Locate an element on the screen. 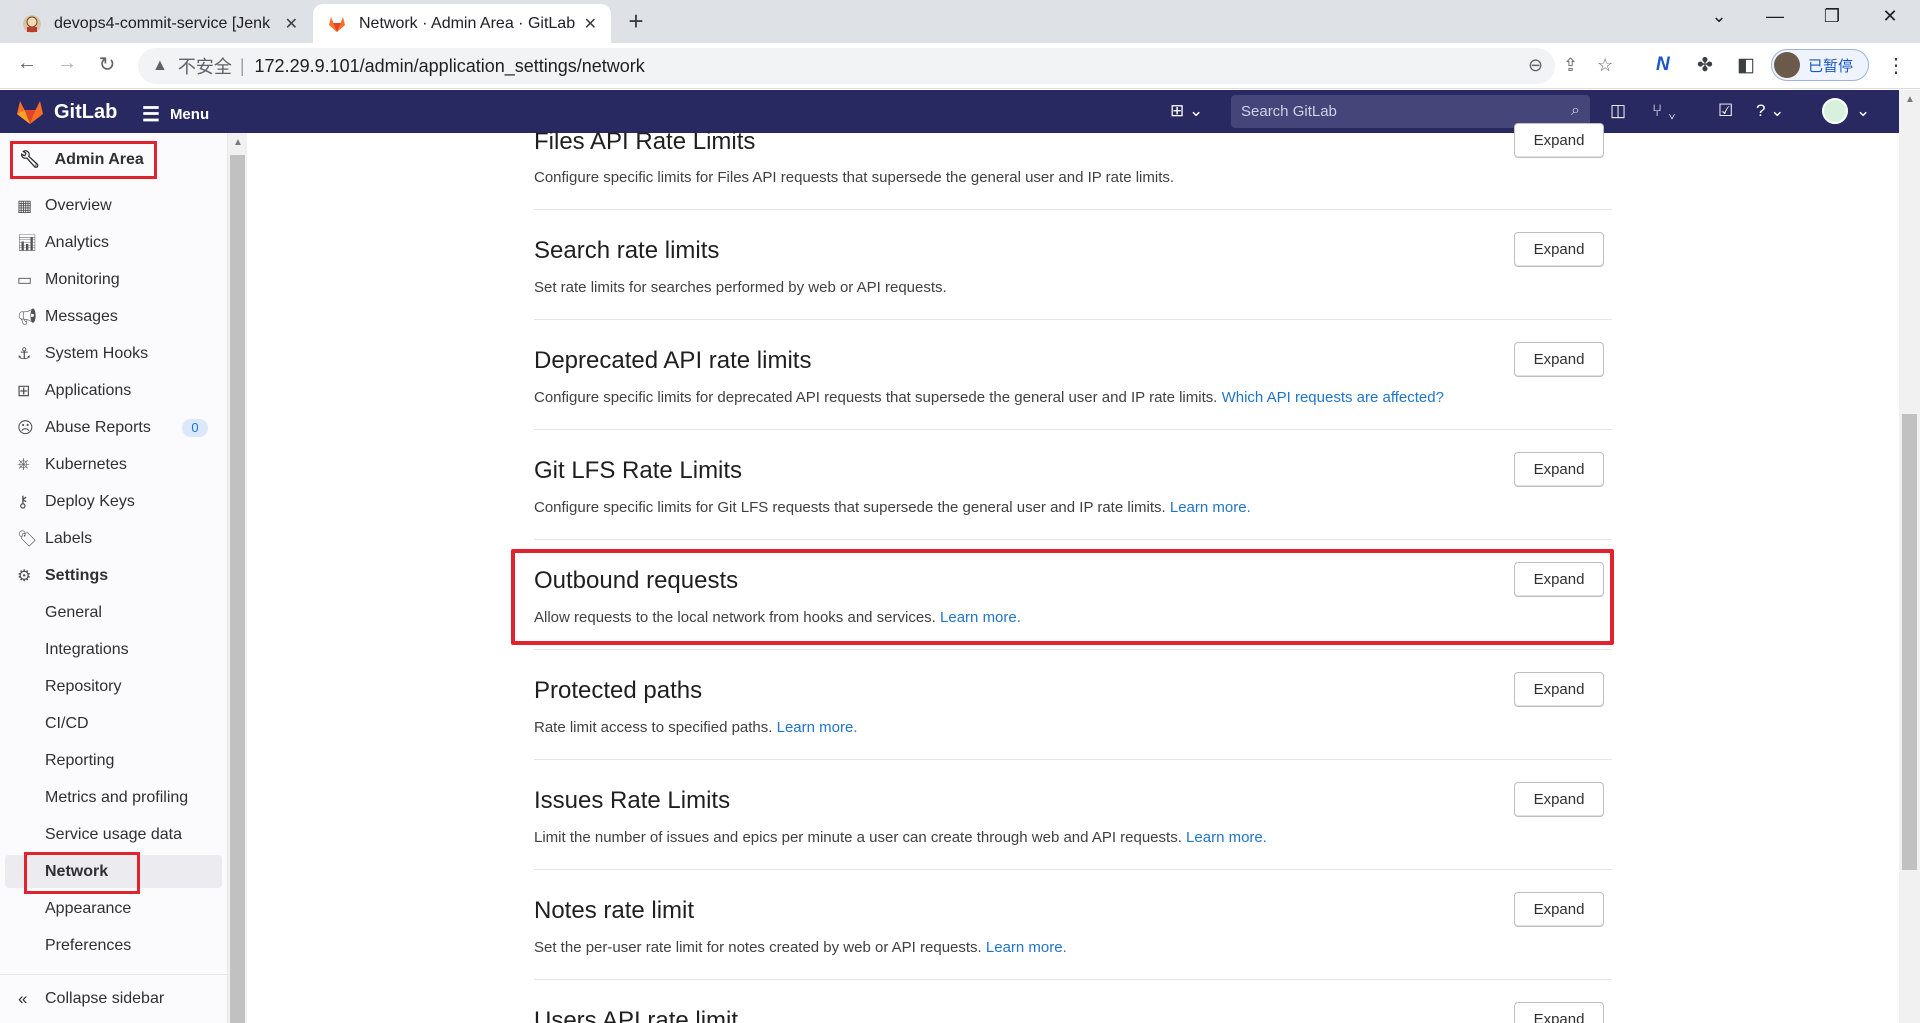 The image size is (1920, 1023). tab-gitlab-network: Network · Admin Area · GitLab ✕ is located at coordinates (462, 23).